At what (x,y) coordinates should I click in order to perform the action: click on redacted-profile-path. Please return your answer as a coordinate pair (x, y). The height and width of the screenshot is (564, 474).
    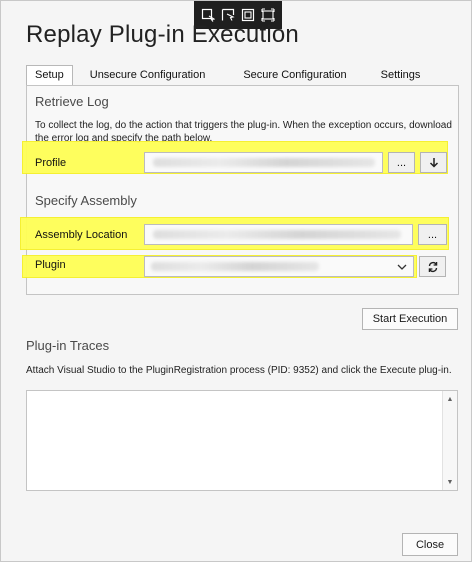
    Looking at the image, I should click on (264, 162).